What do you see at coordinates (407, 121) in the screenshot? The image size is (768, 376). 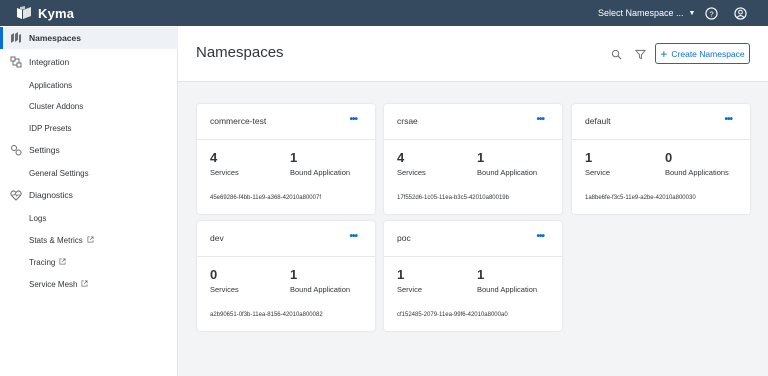 I see `namespace-name: crsae` at bounding box center [407, 121].